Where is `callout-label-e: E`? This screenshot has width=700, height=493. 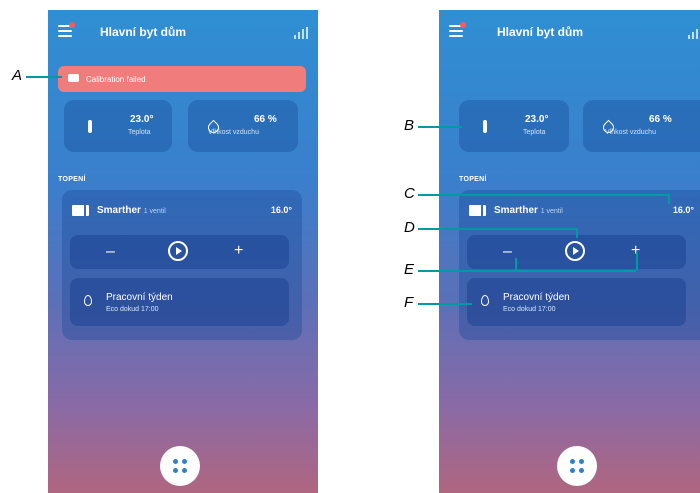
callout-label-e: E is located at coordinates (409, 269).